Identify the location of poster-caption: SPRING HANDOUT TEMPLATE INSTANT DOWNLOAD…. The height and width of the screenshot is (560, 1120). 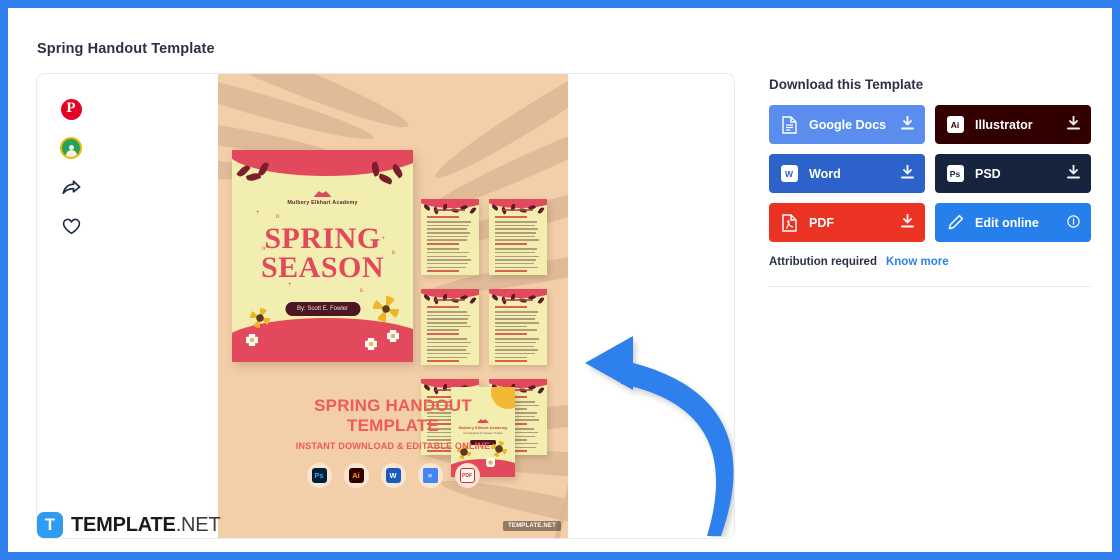
(393, 423).